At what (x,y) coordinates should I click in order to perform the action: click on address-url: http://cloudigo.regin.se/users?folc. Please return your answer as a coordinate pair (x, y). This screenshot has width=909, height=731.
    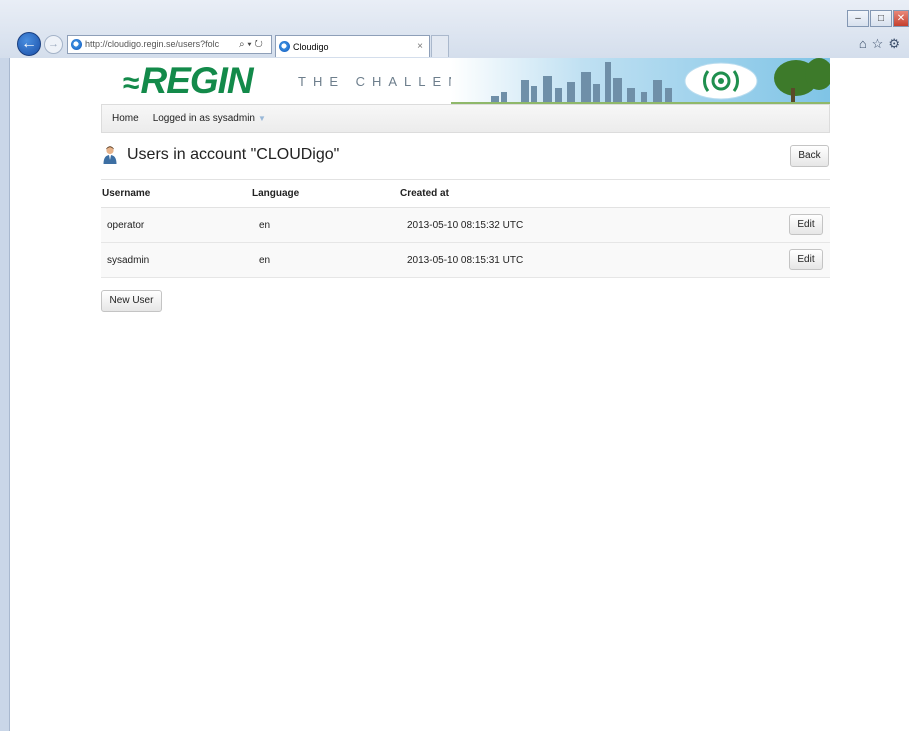
    Looking at the image, I should click on (160, 44).